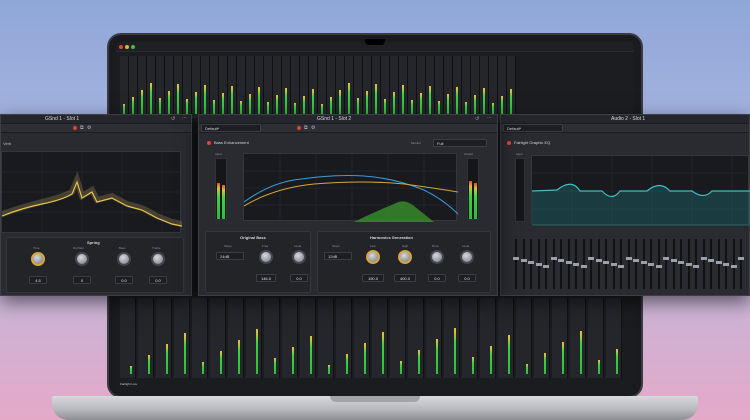  Describe the element at coordinates (38, 259) in the screenshot. I see `time-knob` at that location.